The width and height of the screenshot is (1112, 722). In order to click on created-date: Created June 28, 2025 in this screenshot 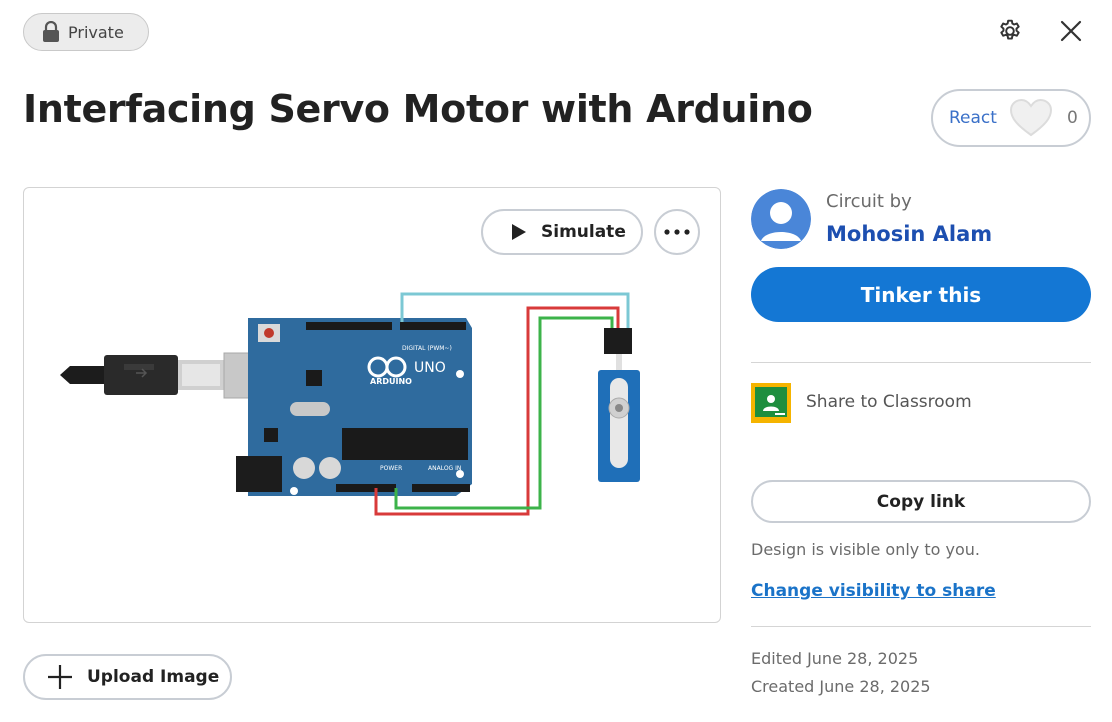, I will do `click(841, 686)`.